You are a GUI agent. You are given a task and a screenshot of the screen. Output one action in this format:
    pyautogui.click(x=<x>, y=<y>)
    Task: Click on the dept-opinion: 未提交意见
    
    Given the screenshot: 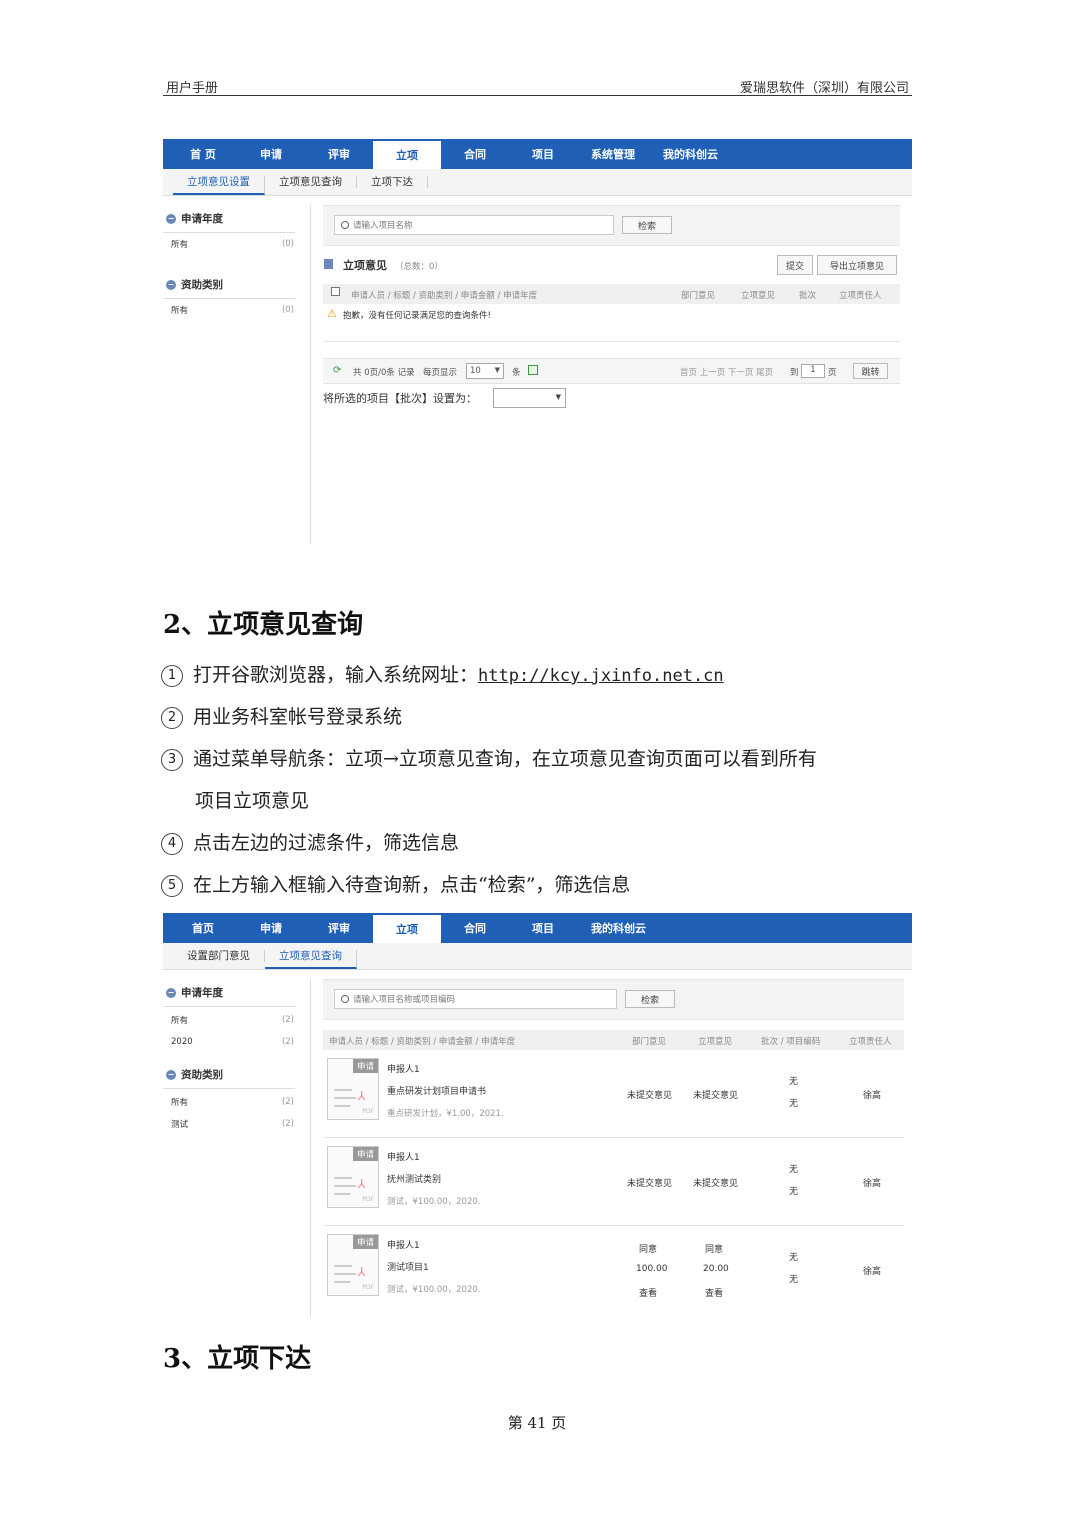 What is the action you would take?
    pyautogui.click(x=650, y=1096)
    